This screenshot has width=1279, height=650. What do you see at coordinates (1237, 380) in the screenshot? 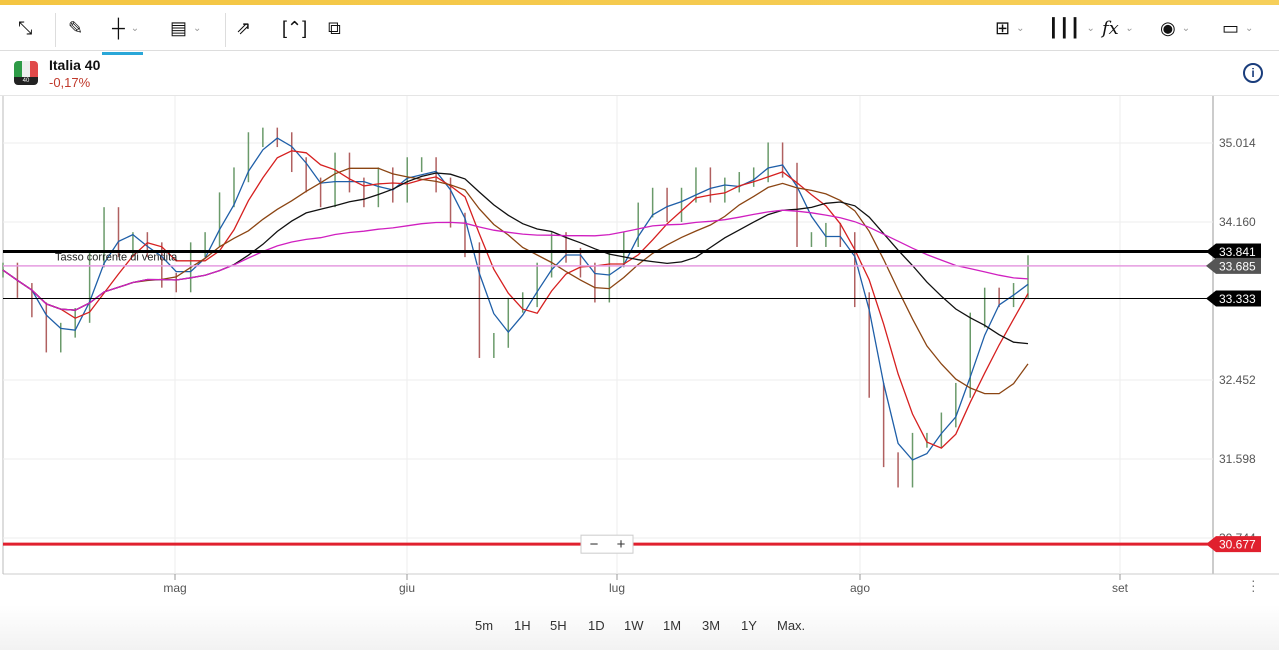
I see `y-tick-label: 32.452` at bounding box center [1237, 380].